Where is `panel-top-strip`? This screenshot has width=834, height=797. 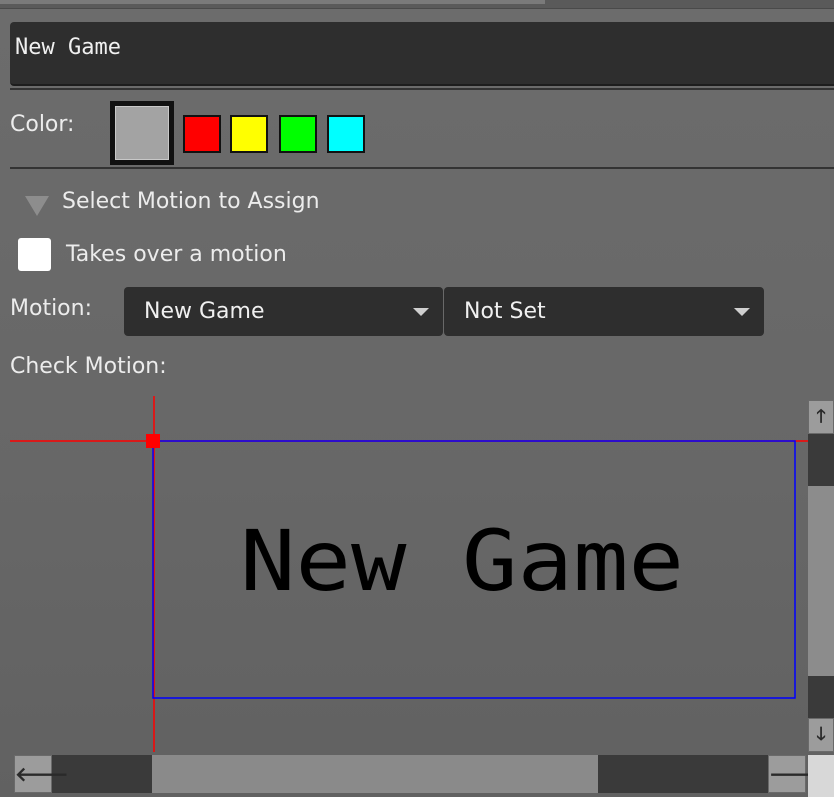 panel-top-strip is located at coordinates (417, 4).